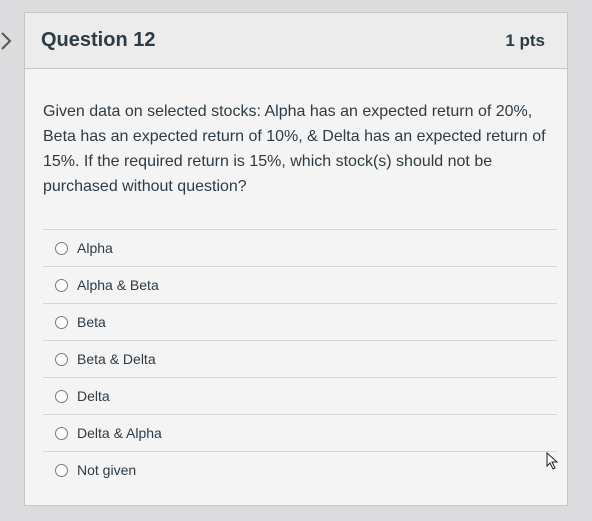 The width and height of the screenshot is (592, 521). I want to click on question-header: Question 12 1 pts, so click(296, 41).